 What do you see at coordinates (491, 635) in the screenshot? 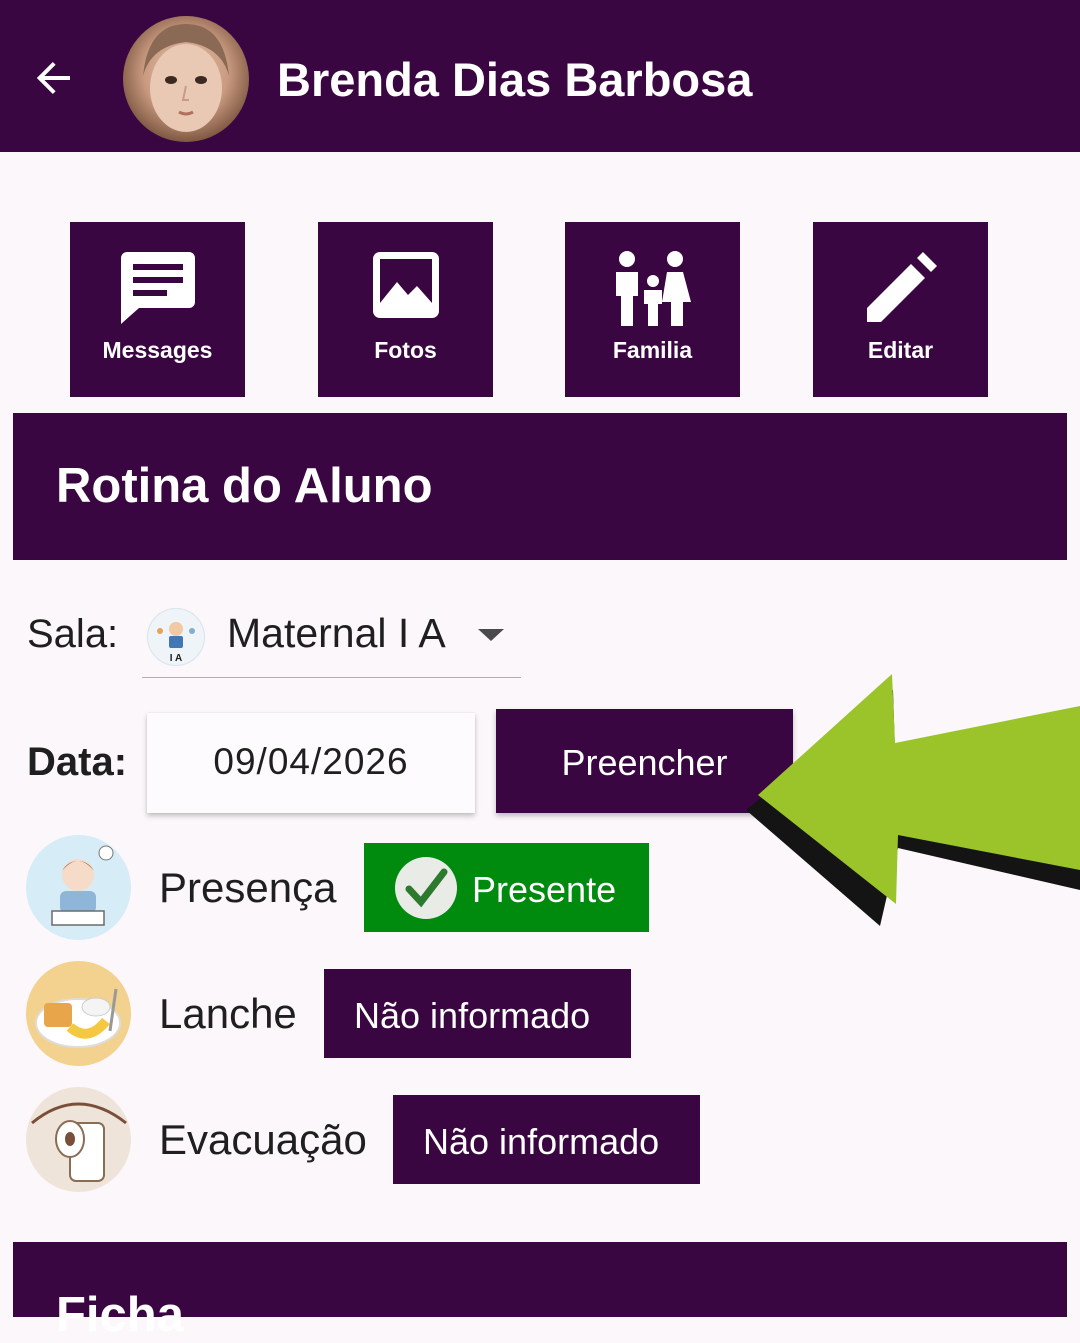
I see `chevron-down-icon` at bounding box center [491, 635].